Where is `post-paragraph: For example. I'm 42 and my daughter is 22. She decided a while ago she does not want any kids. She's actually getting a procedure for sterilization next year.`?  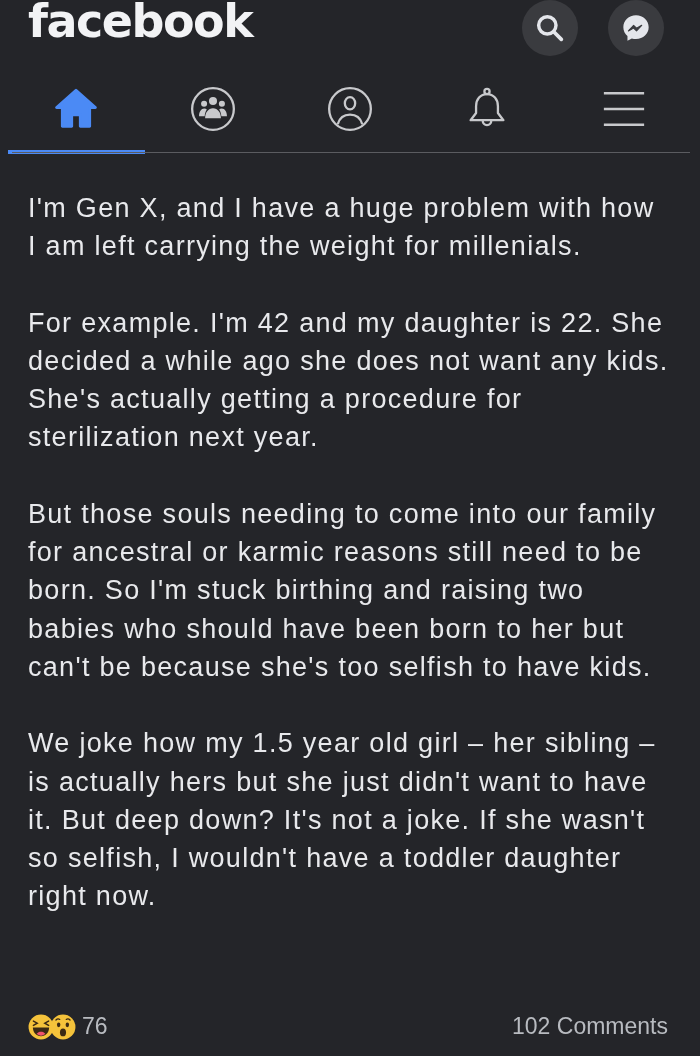
post-paragraph: For example. I'm 42 and my daughter is 22. She decided a while ago she does not want any kids. She's actually getting a procedure for sterilization next year. is located at coordinates (349, 380).